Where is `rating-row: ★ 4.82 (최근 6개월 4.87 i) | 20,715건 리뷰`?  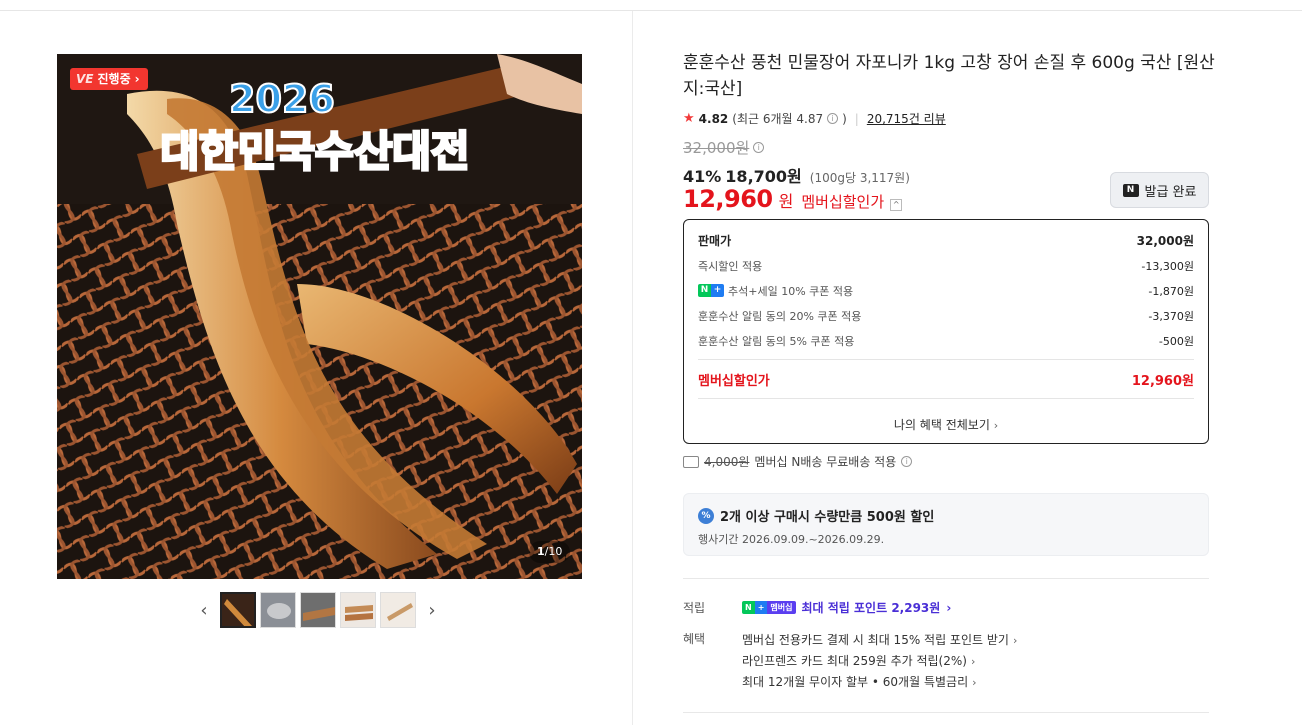 rating-row: ★ 4.82 (최근 6개월 4.87 i) | 20,715건 리뷰 is located at coordinates (814, 118).